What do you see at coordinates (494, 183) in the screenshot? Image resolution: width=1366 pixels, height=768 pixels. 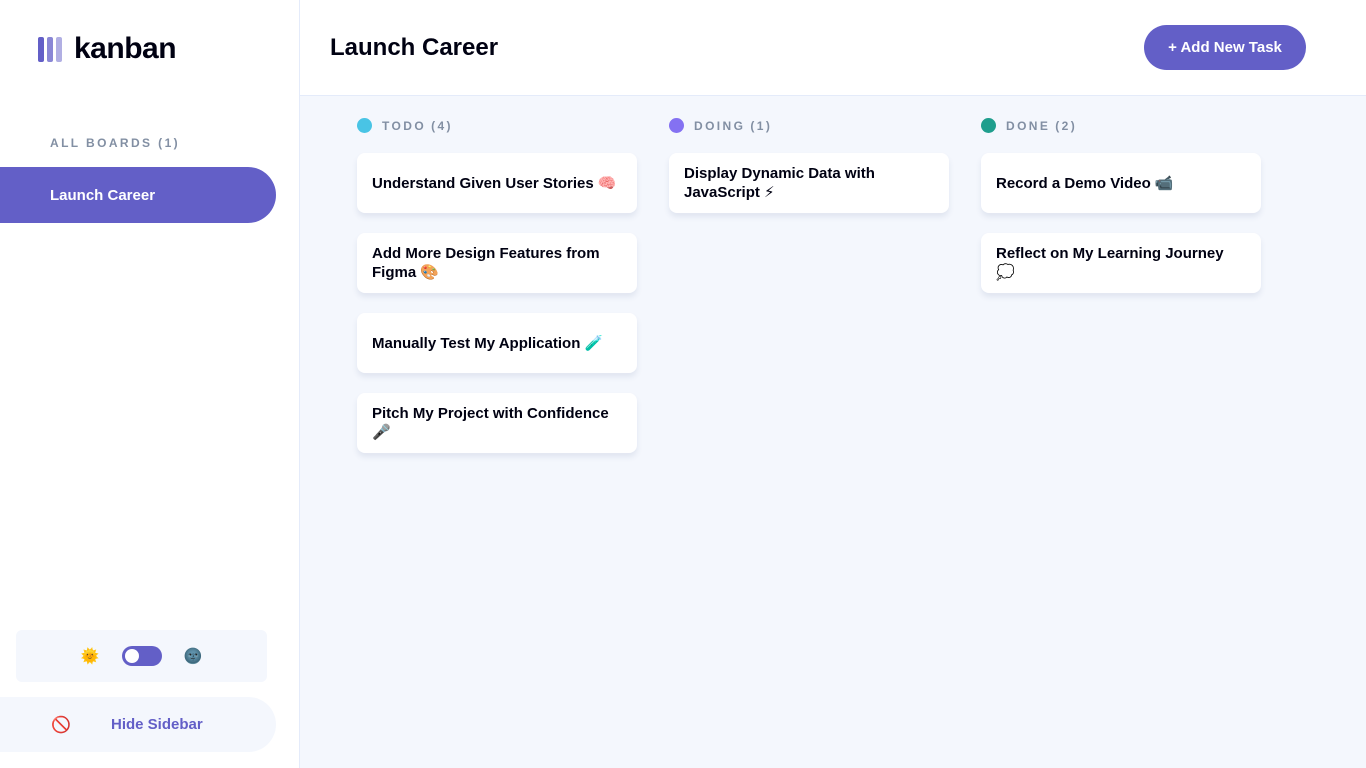 I see `task-title: Understand Given User Stories 🧠` at bounding box center [494, 183].